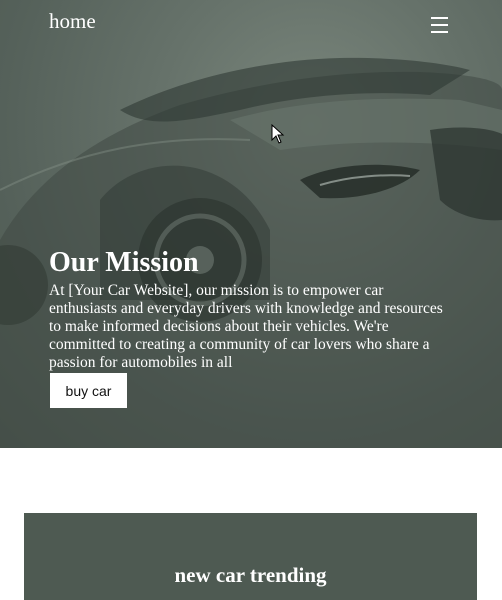 The image size is (502, 600). I want to click on trending-section: new car trending, so click(250, 556).